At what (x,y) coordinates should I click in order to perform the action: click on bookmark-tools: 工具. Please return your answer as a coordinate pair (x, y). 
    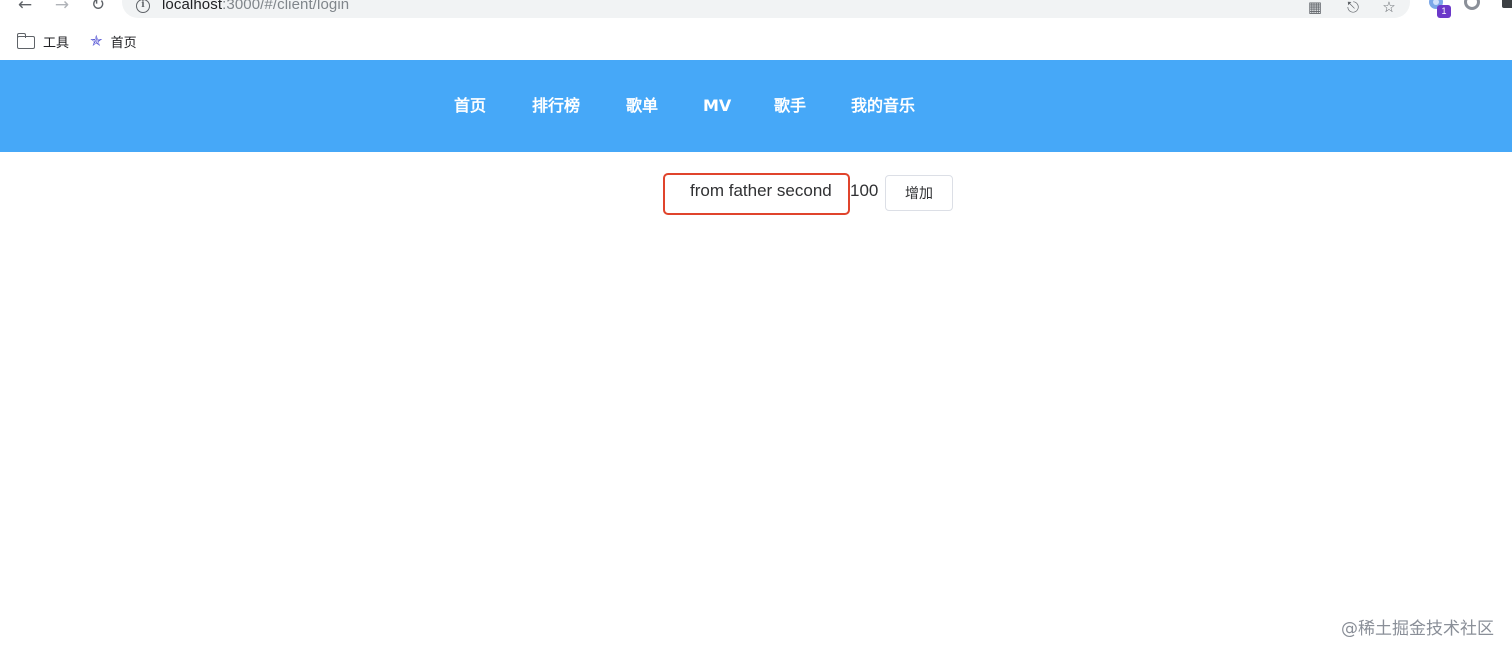
    Looking at the image, I should click on (43, 41).